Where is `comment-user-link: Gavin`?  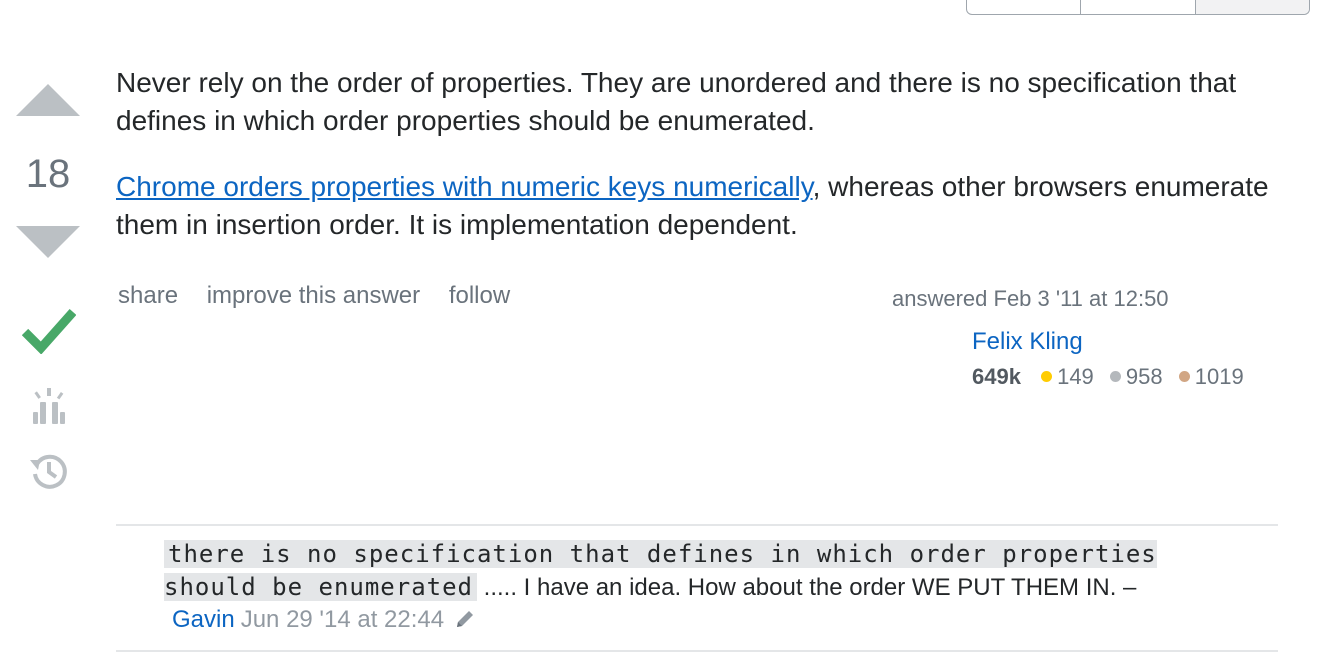 comment-user-link: Gavin is located at coordinates (203, 619).